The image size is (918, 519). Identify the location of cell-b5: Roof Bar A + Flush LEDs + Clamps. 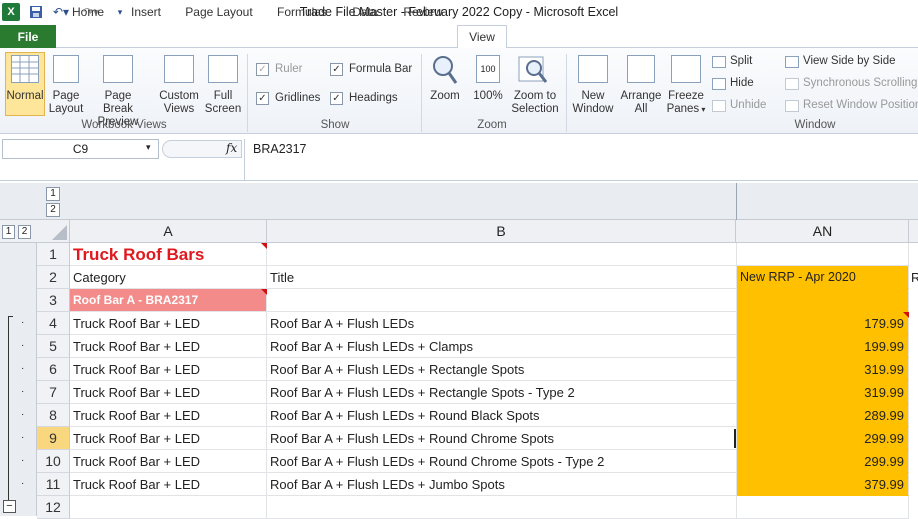
(502, 346).